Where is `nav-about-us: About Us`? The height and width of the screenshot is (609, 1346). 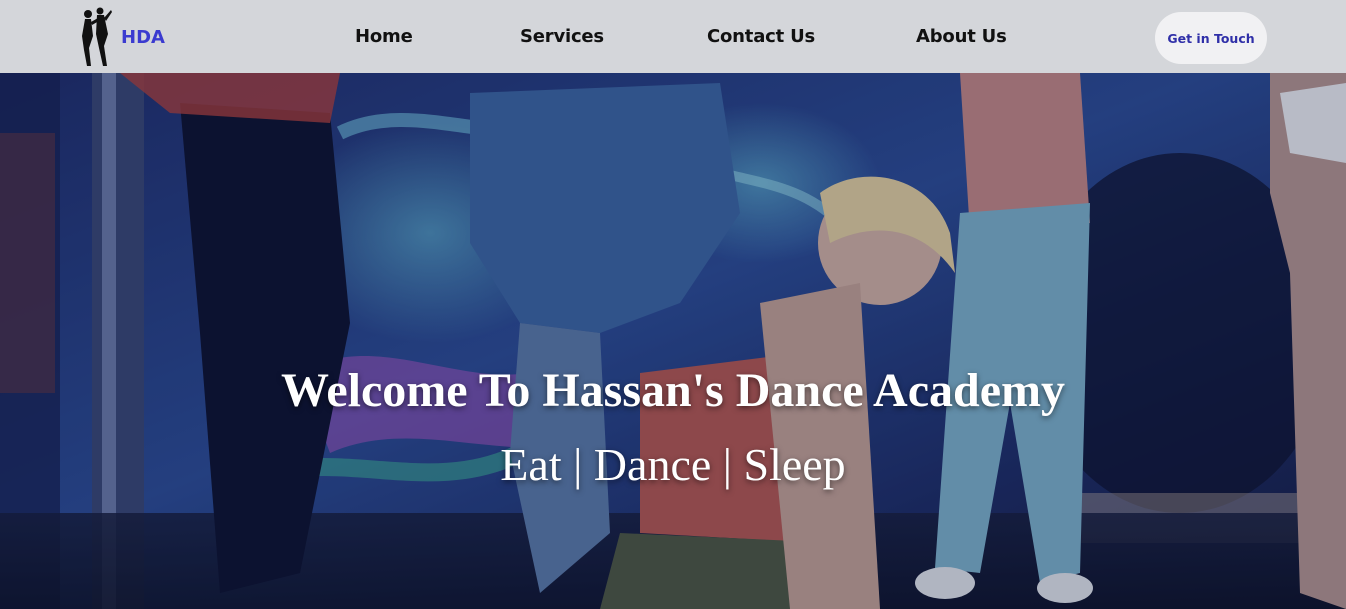 nav-about-us: About Us is located at coordinates (961, 36).